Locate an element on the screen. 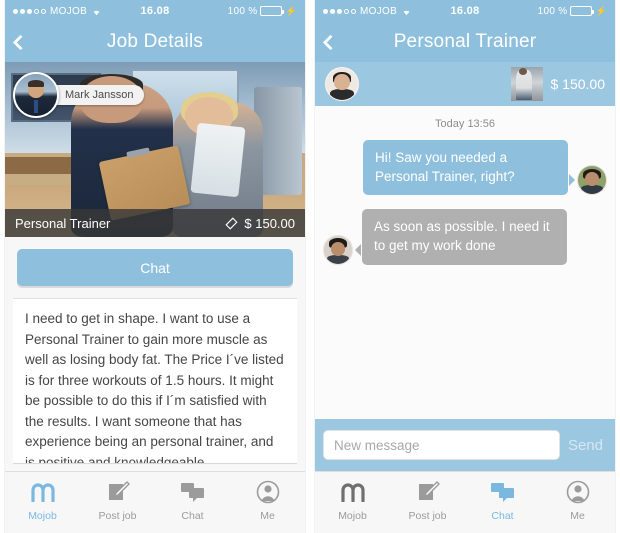  poster-badge: Mark Jansson is located at coordinates (79, 95).